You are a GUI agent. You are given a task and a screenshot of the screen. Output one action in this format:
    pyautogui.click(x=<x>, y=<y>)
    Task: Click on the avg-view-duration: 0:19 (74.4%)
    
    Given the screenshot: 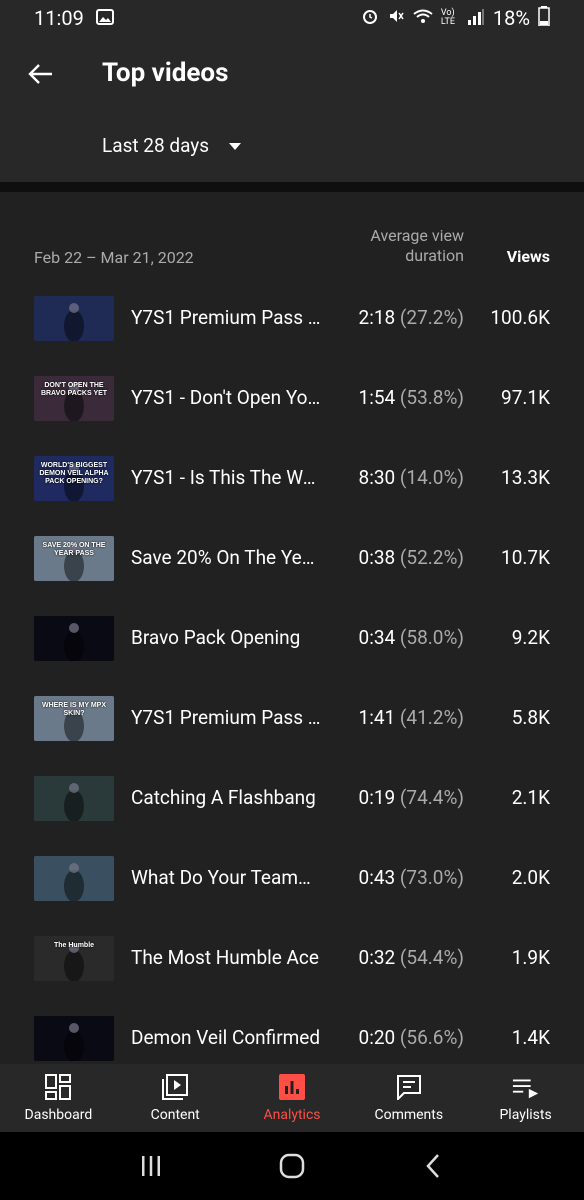 What is the action you would take?
    pyautogui.click(x=411, y=797)
    